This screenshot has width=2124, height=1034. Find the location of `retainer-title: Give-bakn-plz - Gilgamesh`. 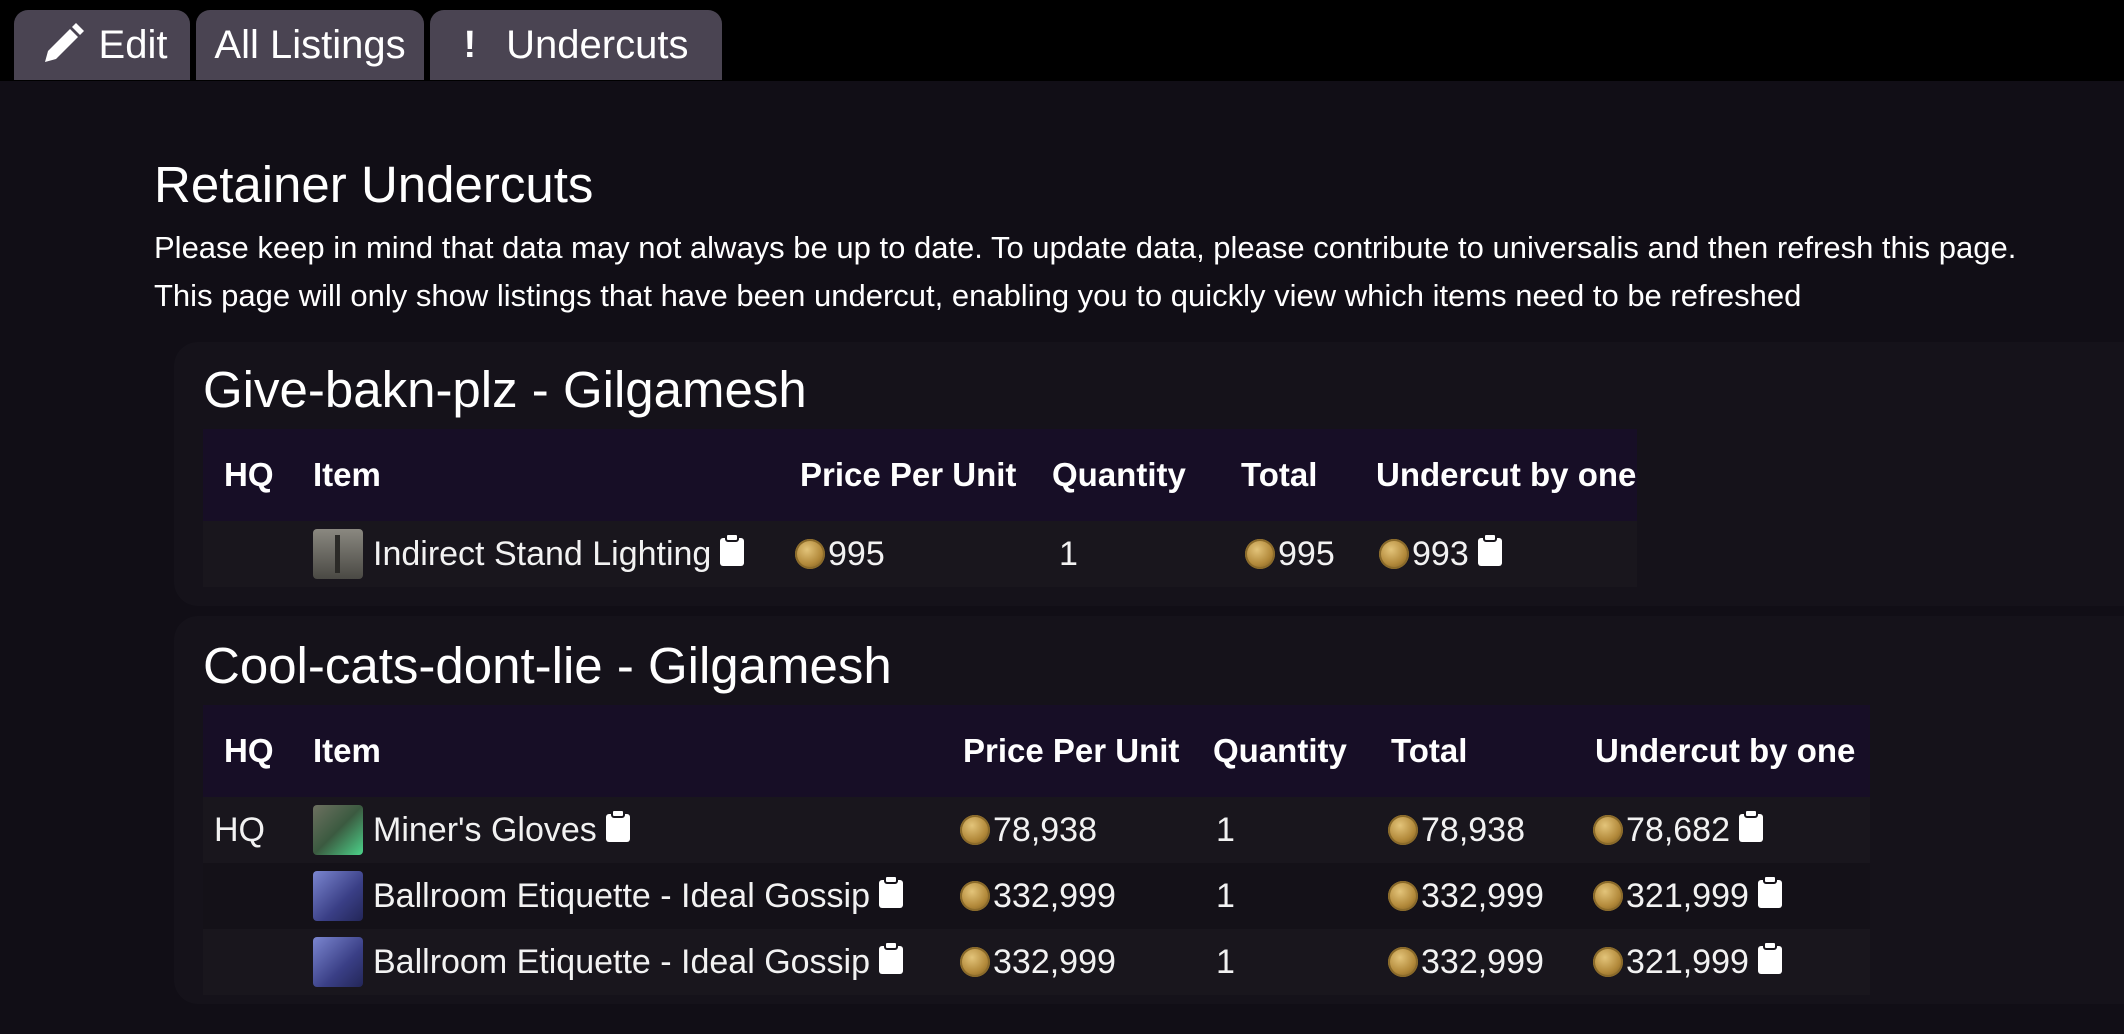

retainer-title: Give-bakn-plz - Gilgamesh is located at coordinates (505, 389).